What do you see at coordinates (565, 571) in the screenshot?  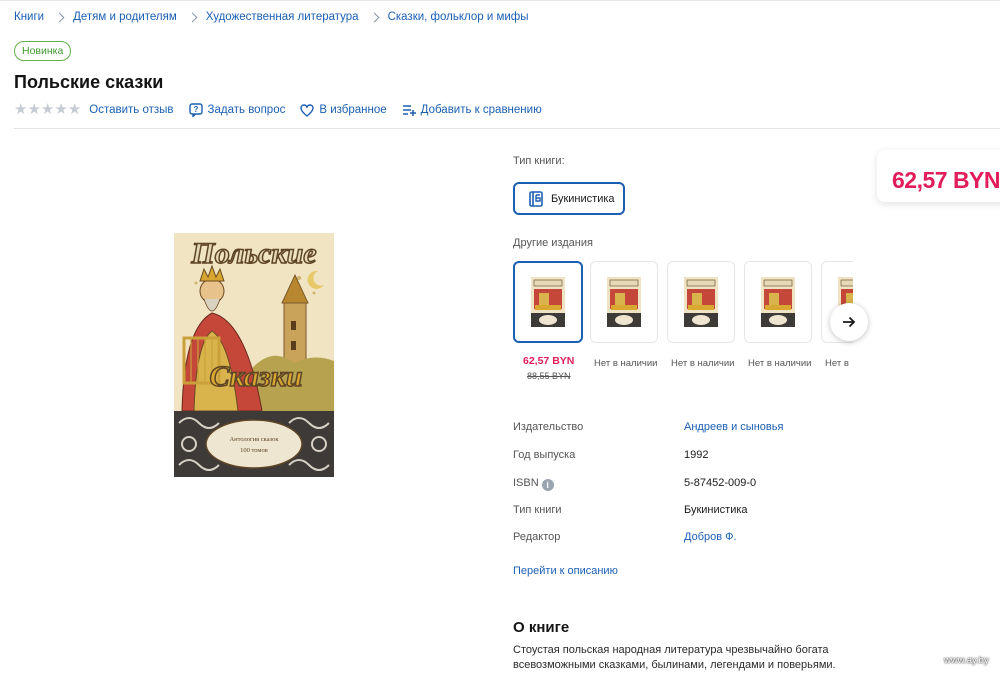 I see `go-to-description-link: Перейти к описанию` at bounding box center [565, 571].